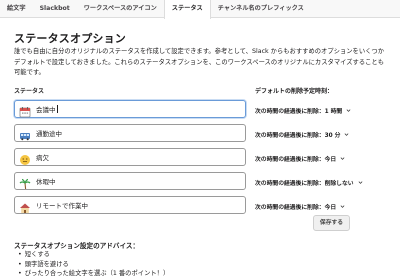  I want to click on house-icon, so click(25, 206).